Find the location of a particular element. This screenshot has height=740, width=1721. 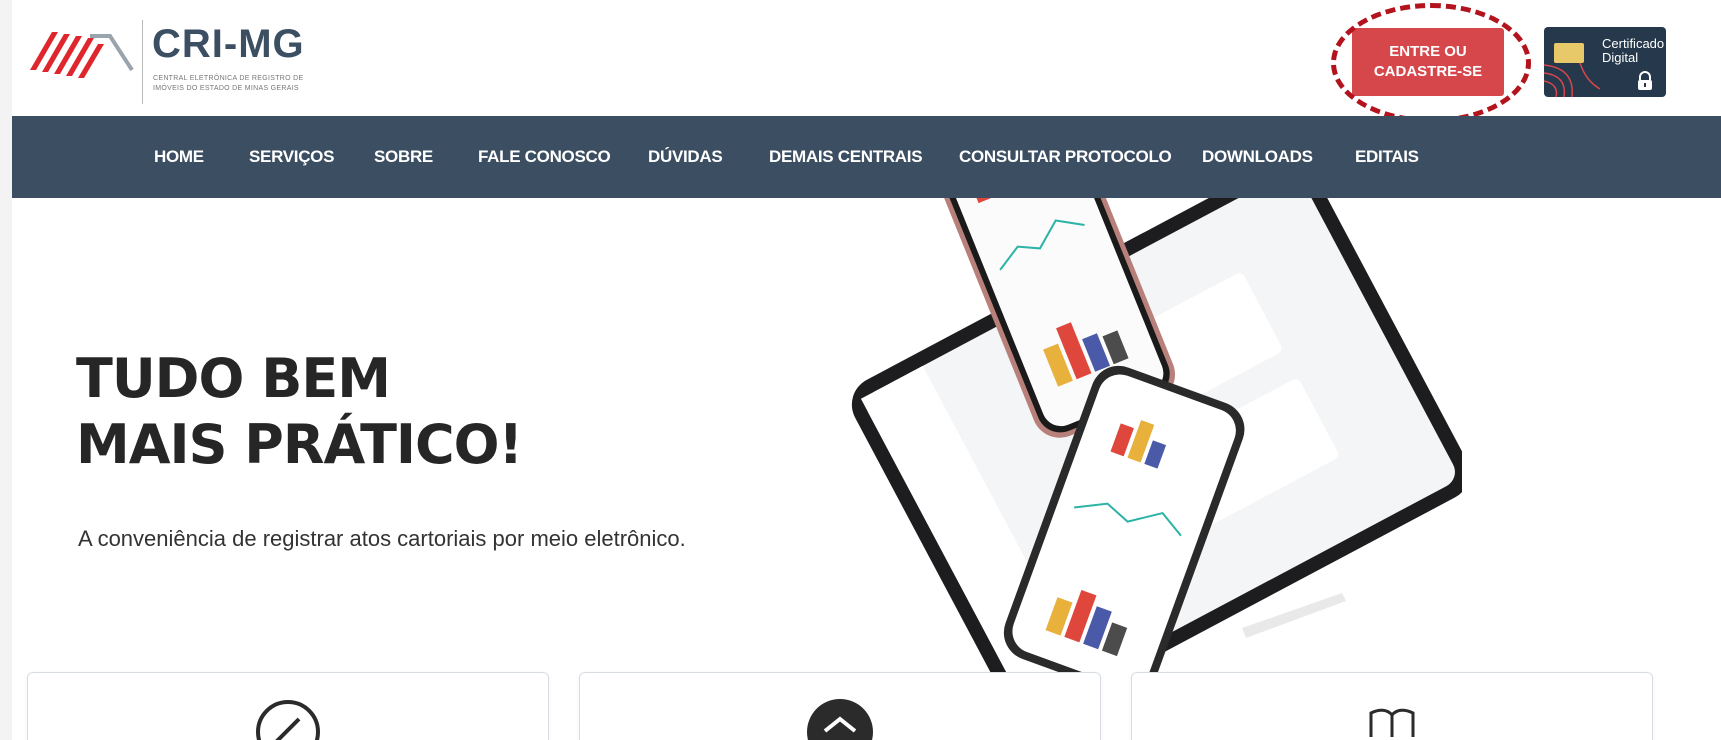

nav-fale-conosco: FALE CONOSCO is located at coordinates (544, 157).